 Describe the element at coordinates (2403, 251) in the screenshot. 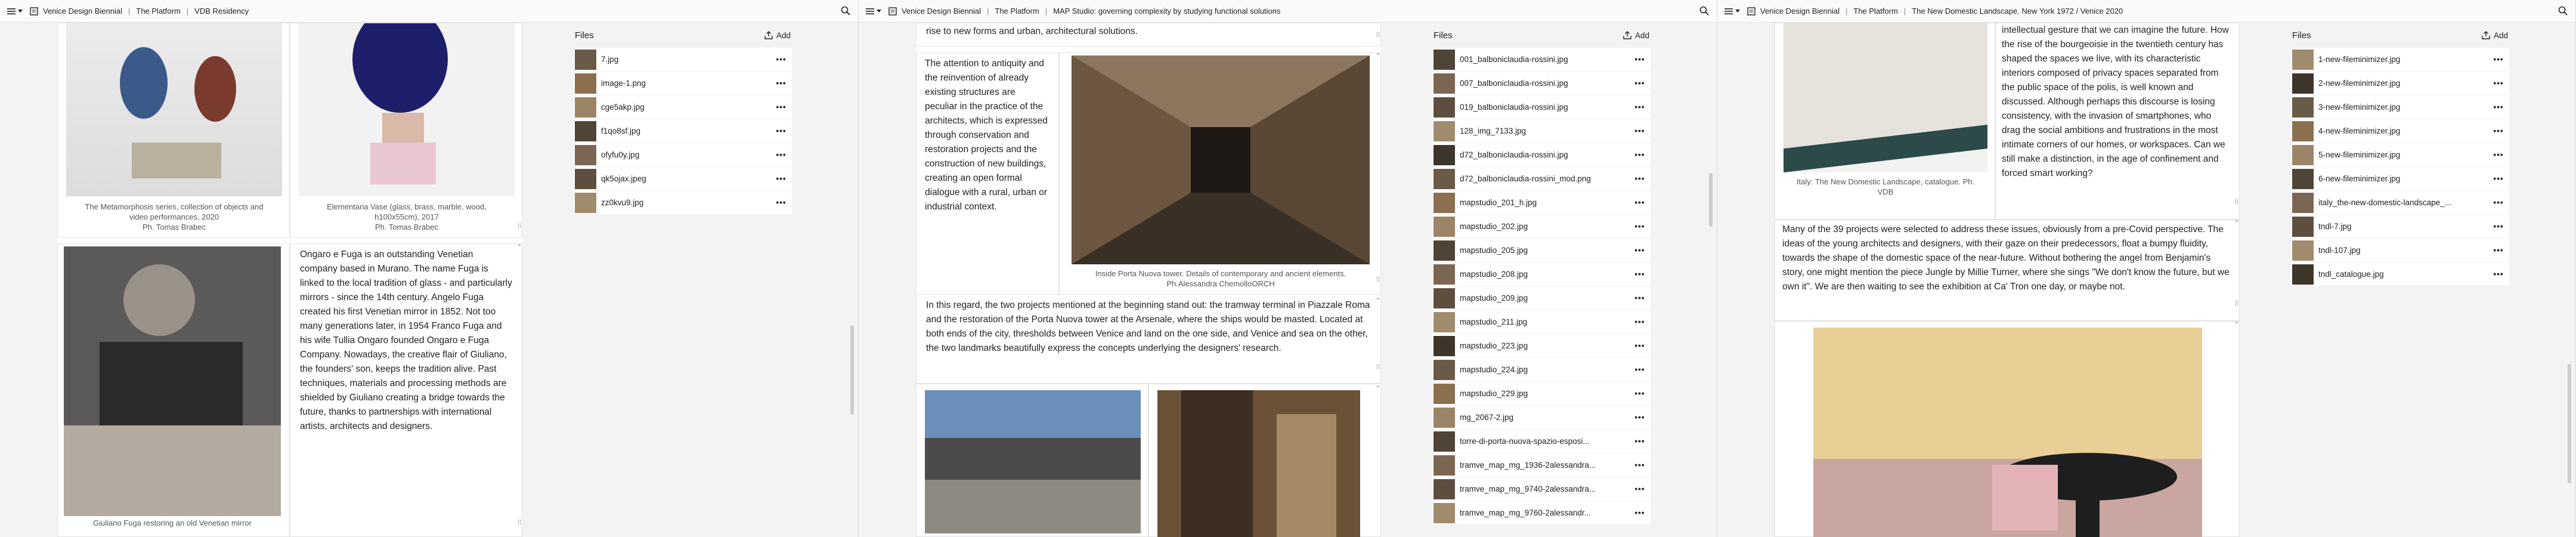

I see `file-name: tndl-107.jpg` at that location.